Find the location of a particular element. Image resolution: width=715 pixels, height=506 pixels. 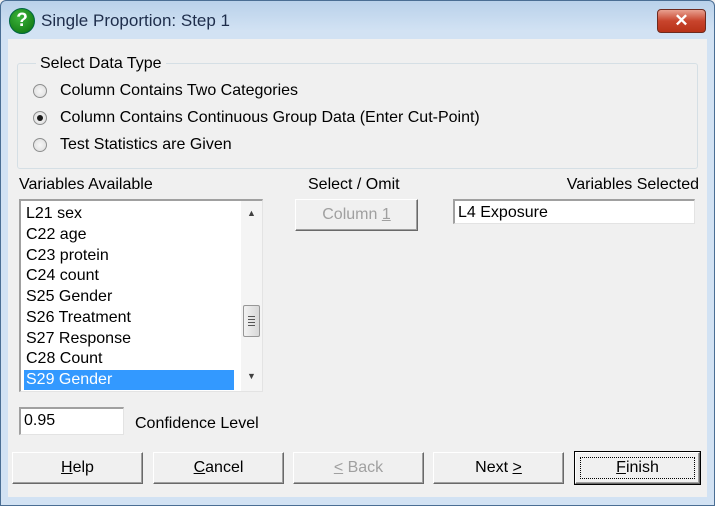

button-label: elp is located at coordinates (83, 467).